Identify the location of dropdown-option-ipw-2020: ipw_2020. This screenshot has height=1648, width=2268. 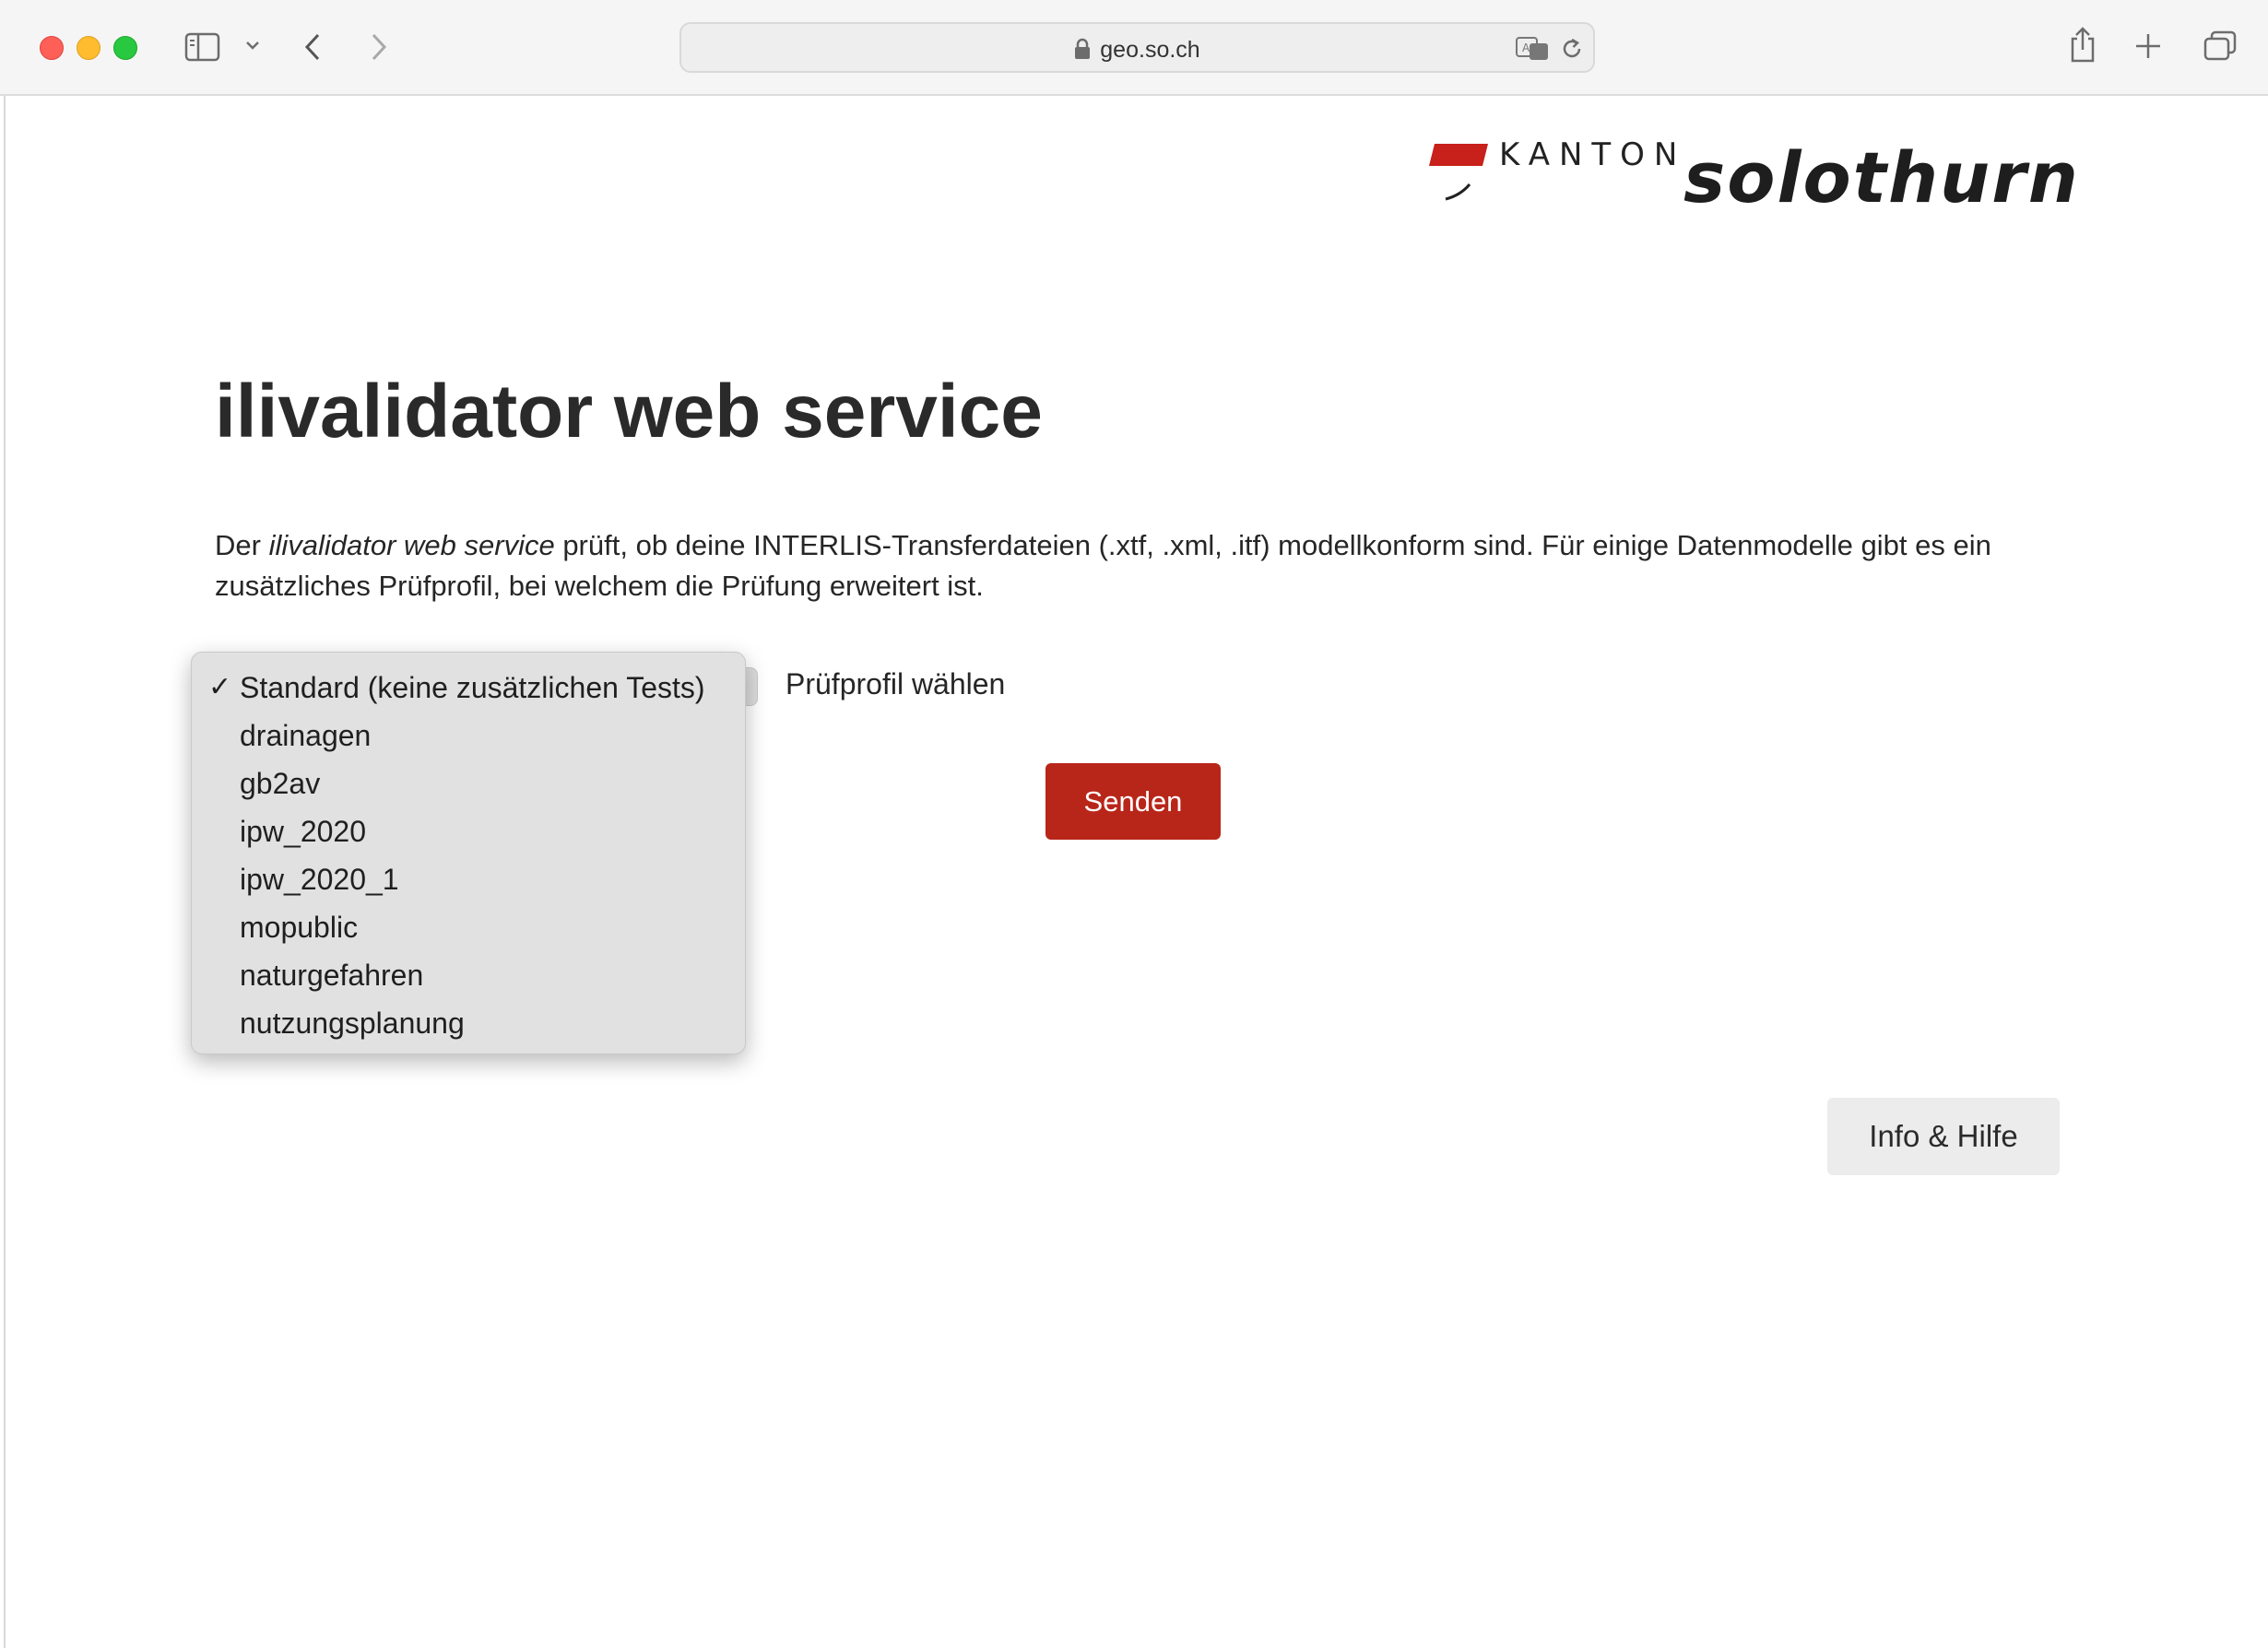
(468, 831).